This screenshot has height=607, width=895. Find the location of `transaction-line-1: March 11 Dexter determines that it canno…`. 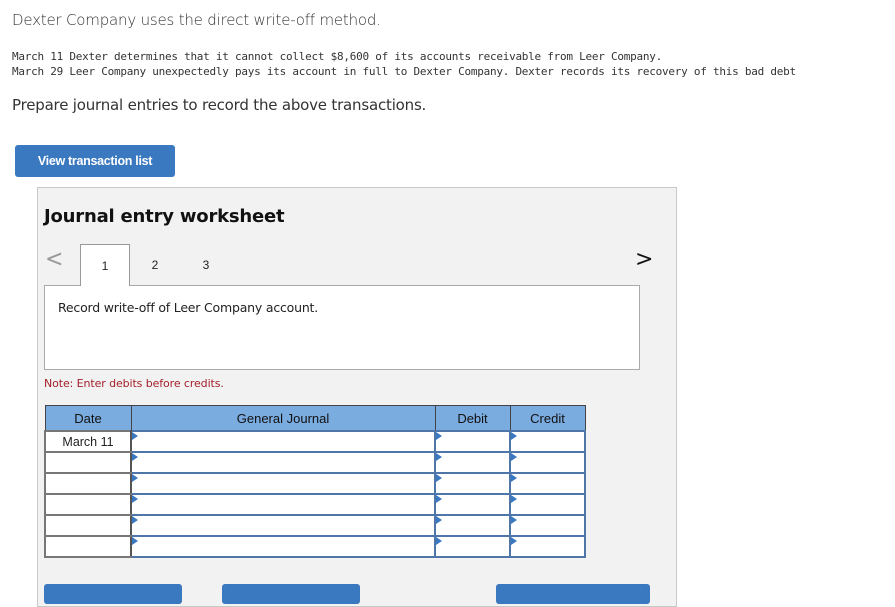

transaction-line-1: March 11 Dexter determines that it canno… is located at coordinates (337, 56).